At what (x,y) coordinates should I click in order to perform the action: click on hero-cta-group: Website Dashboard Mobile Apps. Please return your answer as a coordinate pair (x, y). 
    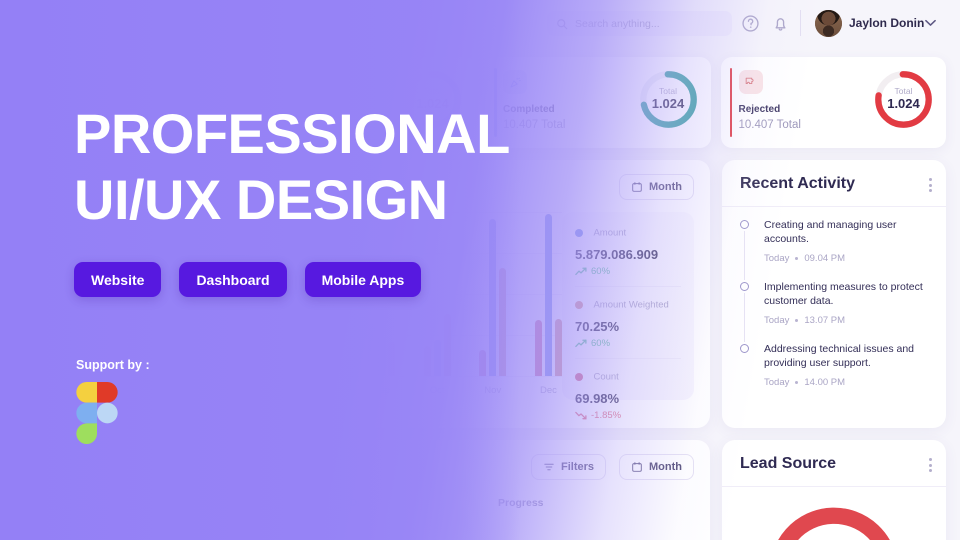
    Looking at the image, I should click on (248, 279).